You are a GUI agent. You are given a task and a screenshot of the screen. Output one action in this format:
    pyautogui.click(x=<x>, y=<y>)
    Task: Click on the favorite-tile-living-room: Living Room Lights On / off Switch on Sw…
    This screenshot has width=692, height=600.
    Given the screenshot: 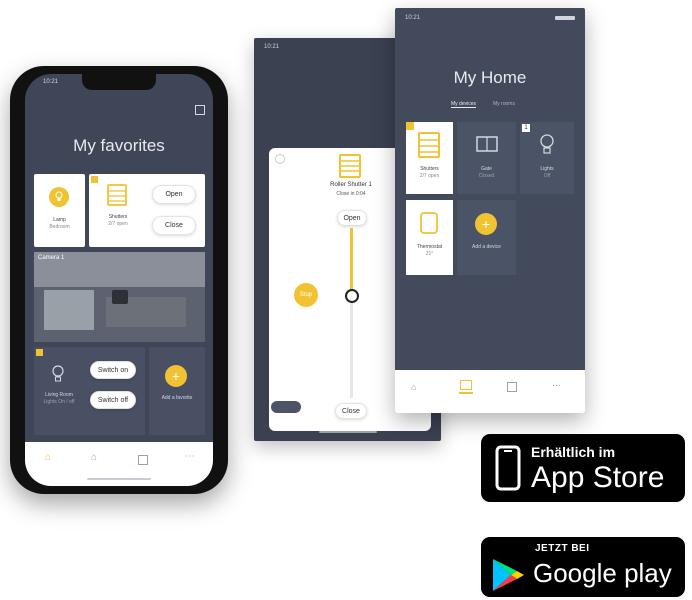 What is the action you would take?
    pyautogui.click(x=89, y=391)
    